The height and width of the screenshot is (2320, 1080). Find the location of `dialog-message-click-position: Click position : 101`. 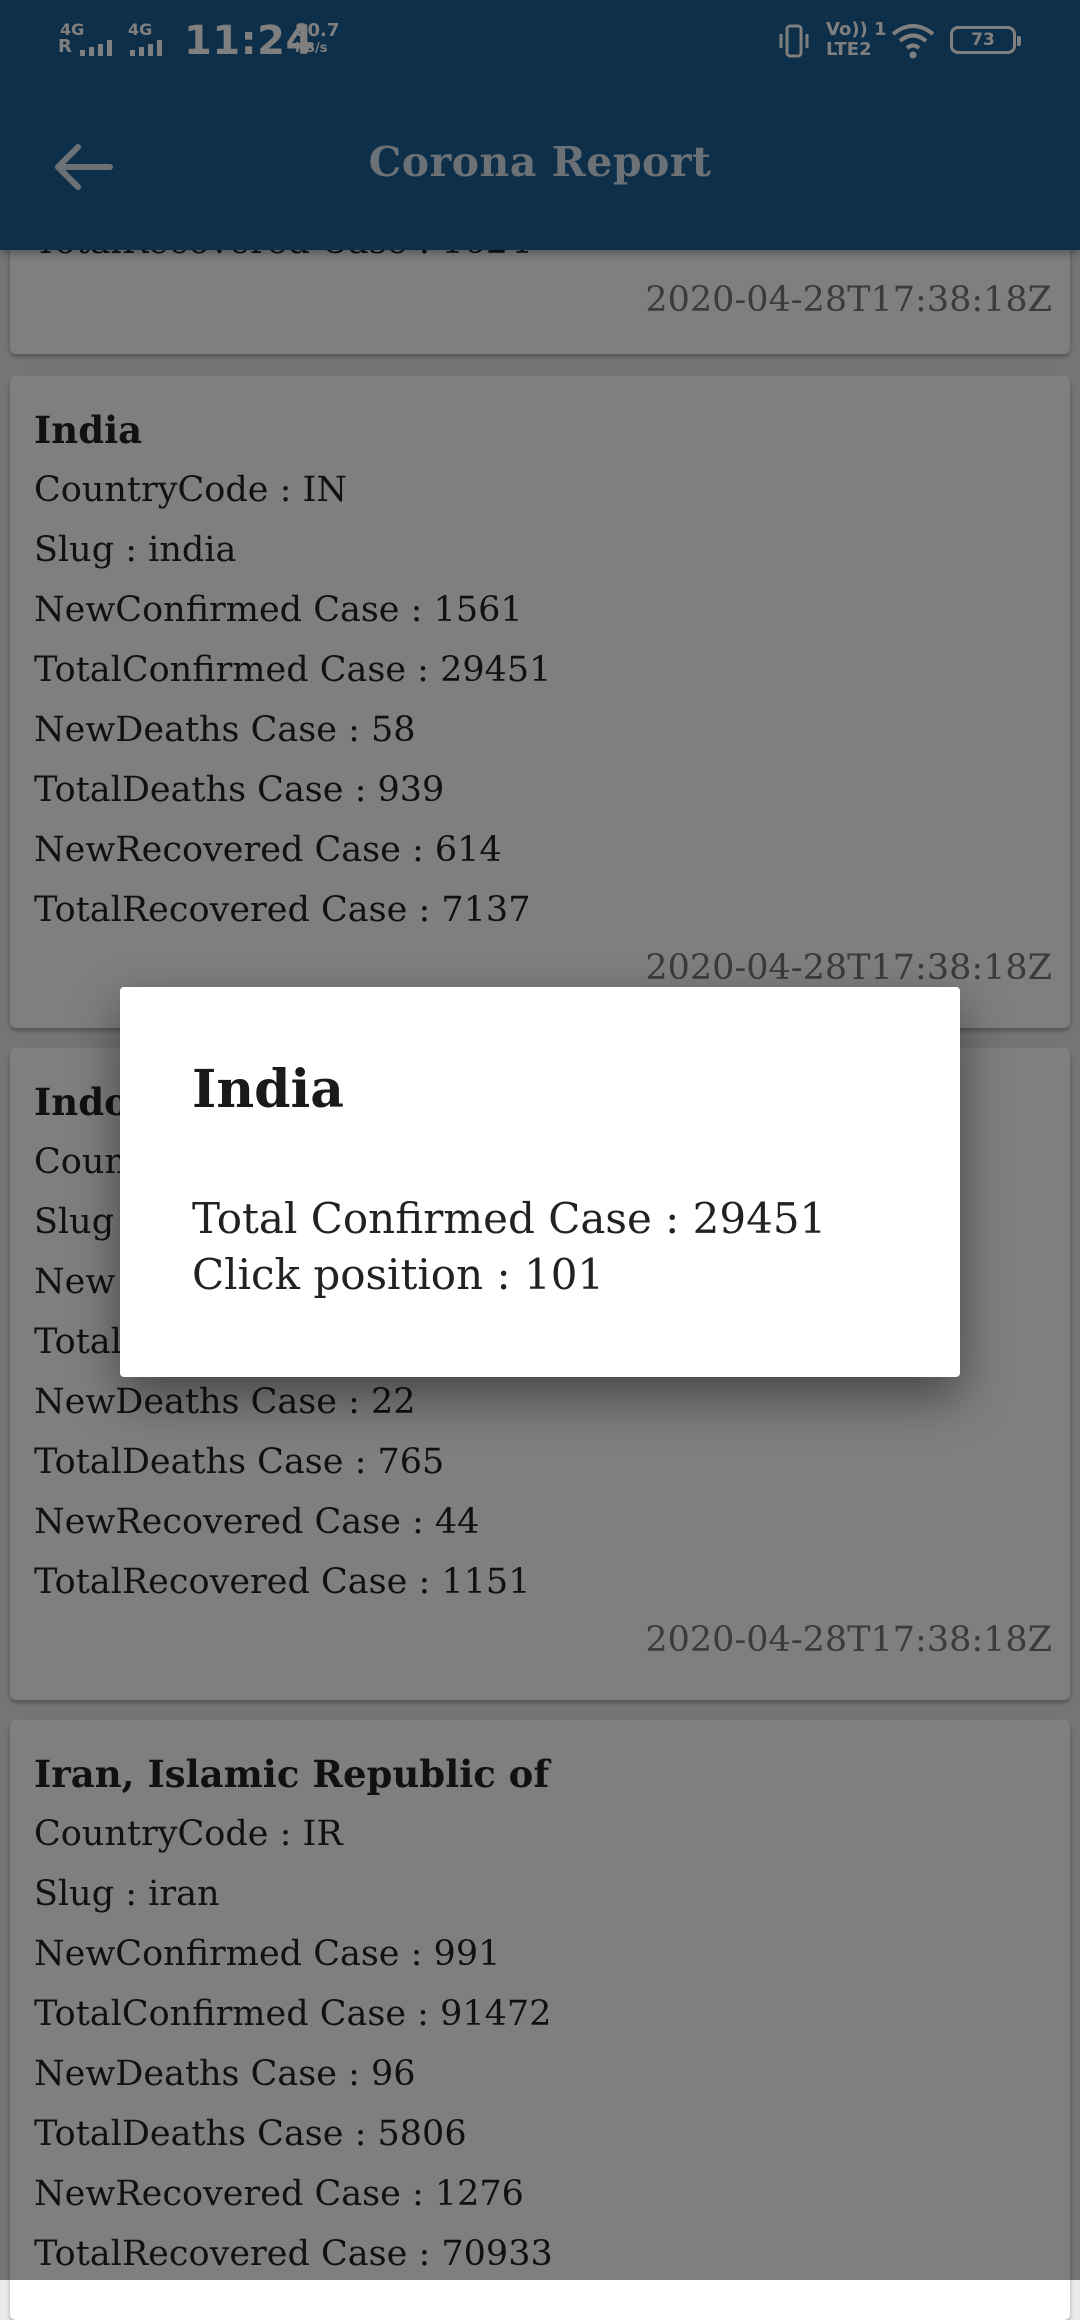

dialog-message-click-position: Click position : 101 is located at coordinates (398, 1274).